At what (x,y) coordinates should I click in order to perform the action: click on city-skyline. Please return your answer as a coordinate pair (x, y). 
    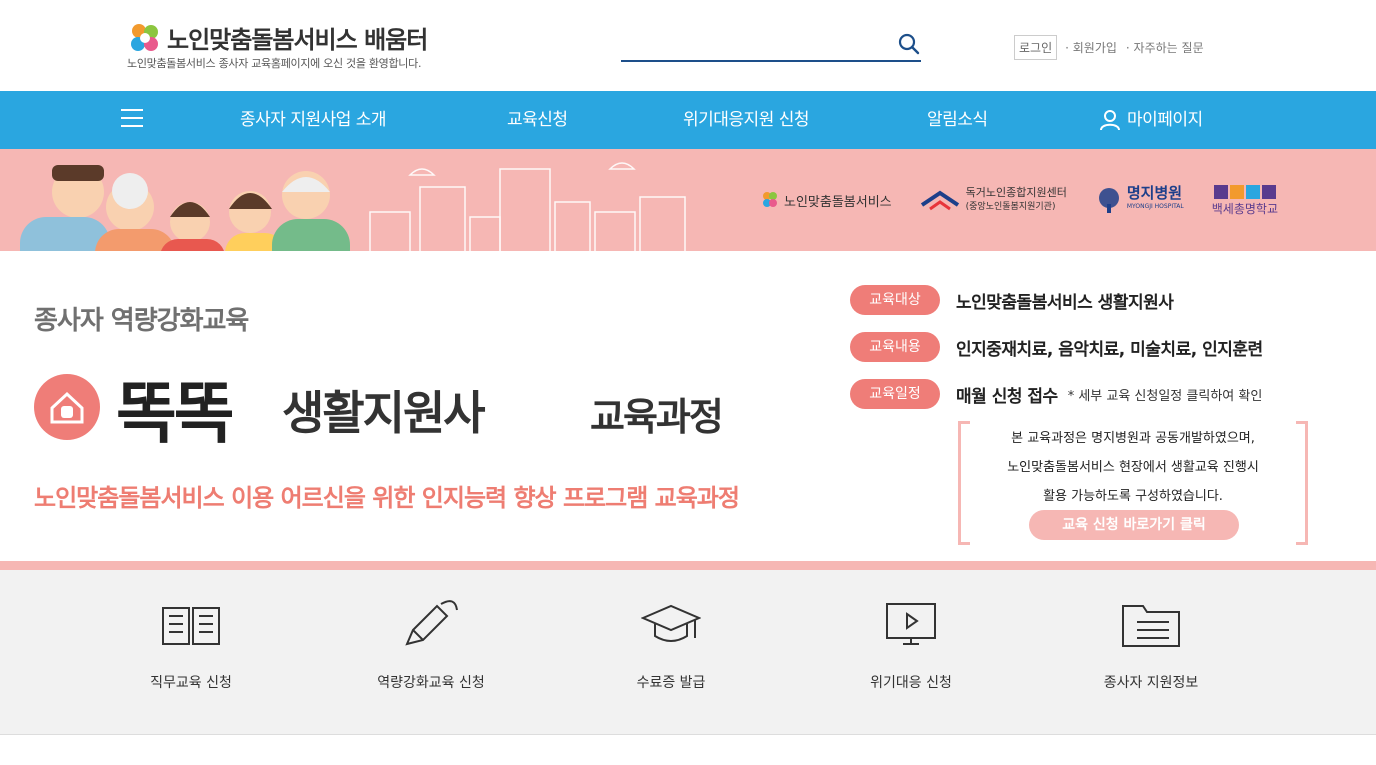
    Looking at the image, I should click on (527, 206).